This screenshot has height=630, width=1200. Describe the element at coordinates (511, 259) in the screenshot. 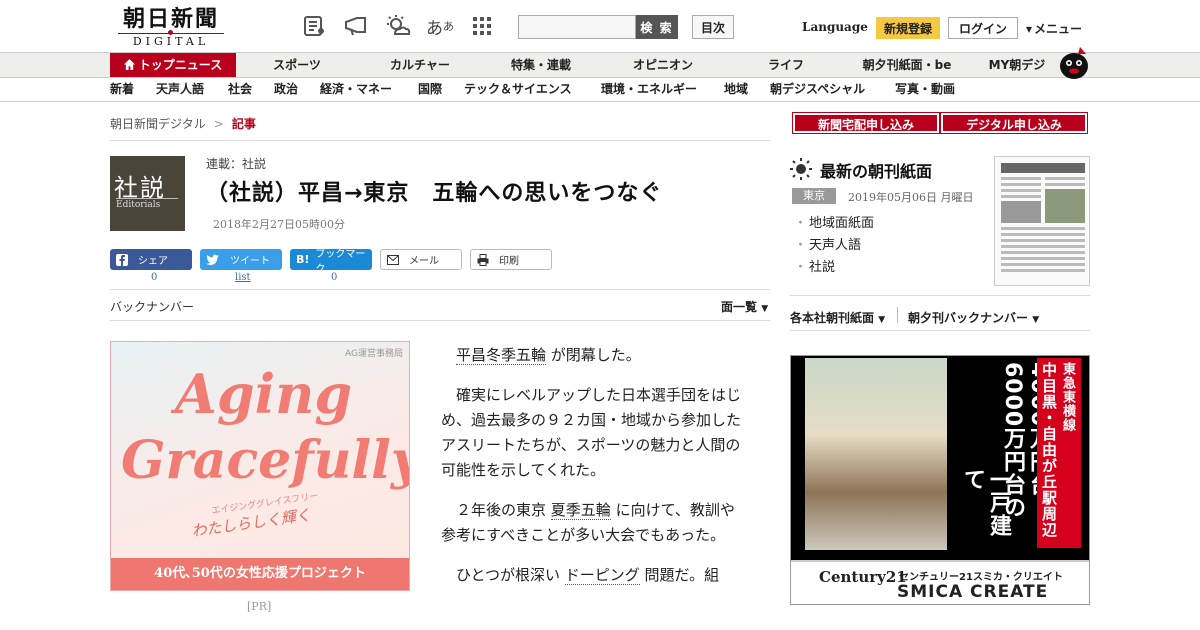

I see `print-button: 印刷` at that location.